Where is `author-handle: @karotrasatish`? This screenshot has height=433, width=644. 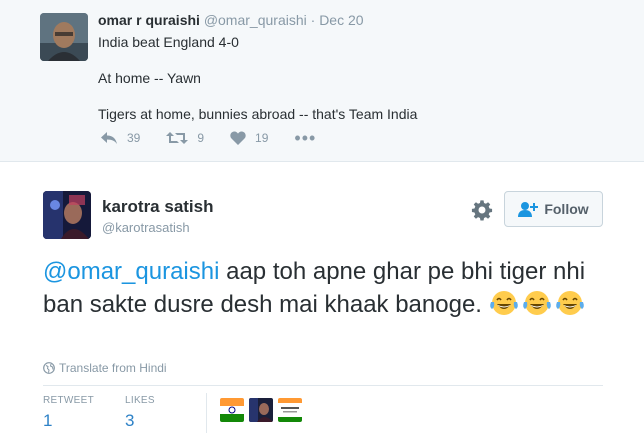 author-handle: @karotrasatish is located at coordinates (146, 227).